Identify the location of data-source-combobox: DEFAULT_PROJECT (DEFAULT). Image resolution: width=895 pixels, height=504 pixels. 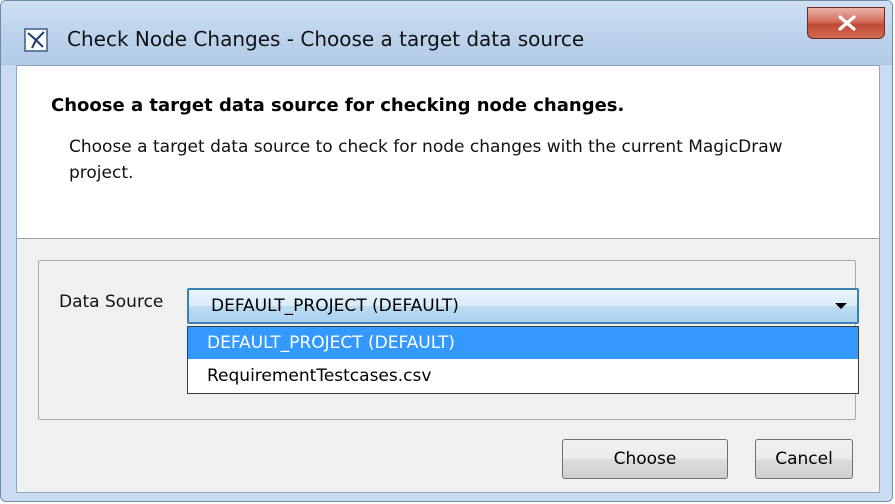
(523, 306).